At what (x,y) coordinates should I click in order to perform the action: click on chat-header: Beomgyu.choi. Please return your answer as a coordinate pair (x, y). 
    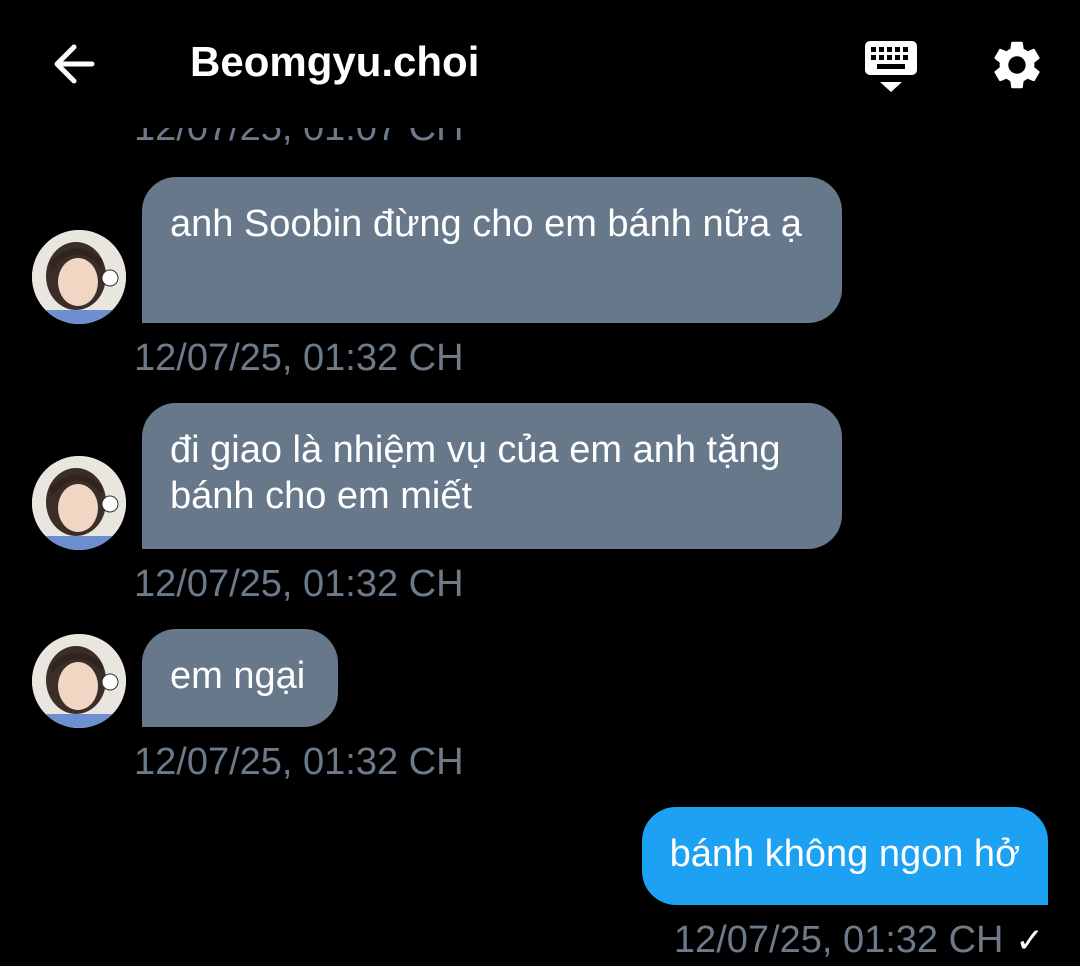
    Looking at the image, I should click on (540, 64).